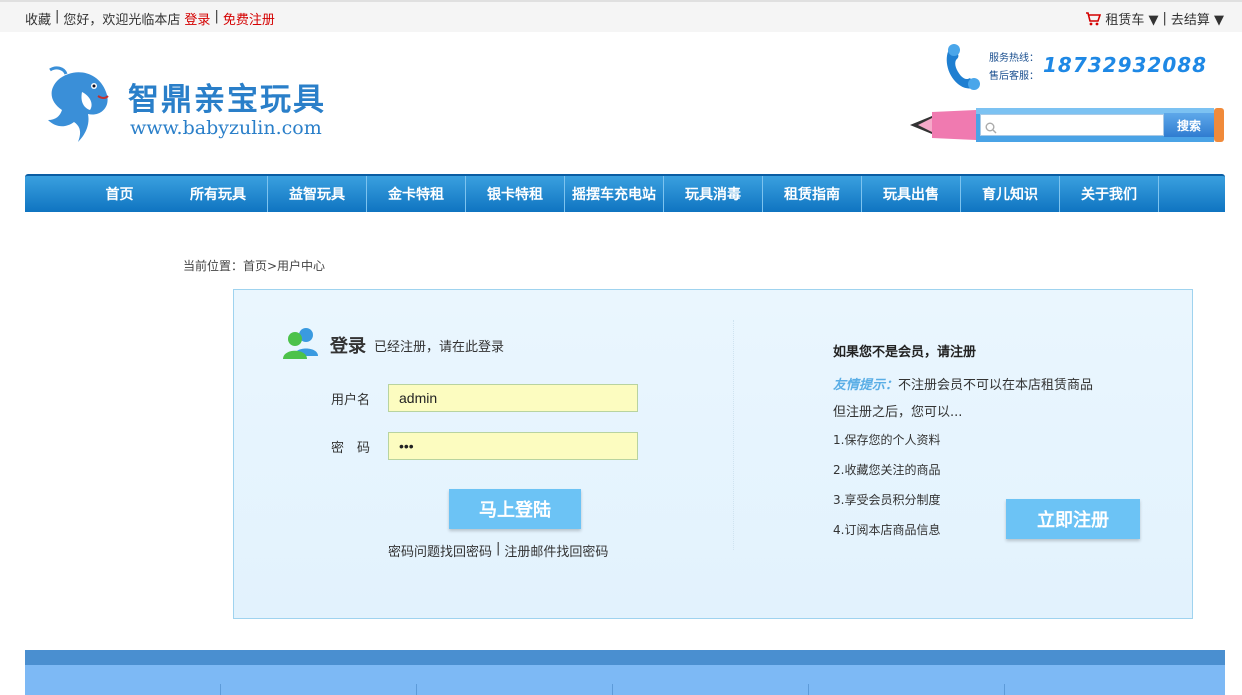 This screenshot has width=1242, height=695. I want to click on brand-url: www.babyzulin.com, so click(226, 128).